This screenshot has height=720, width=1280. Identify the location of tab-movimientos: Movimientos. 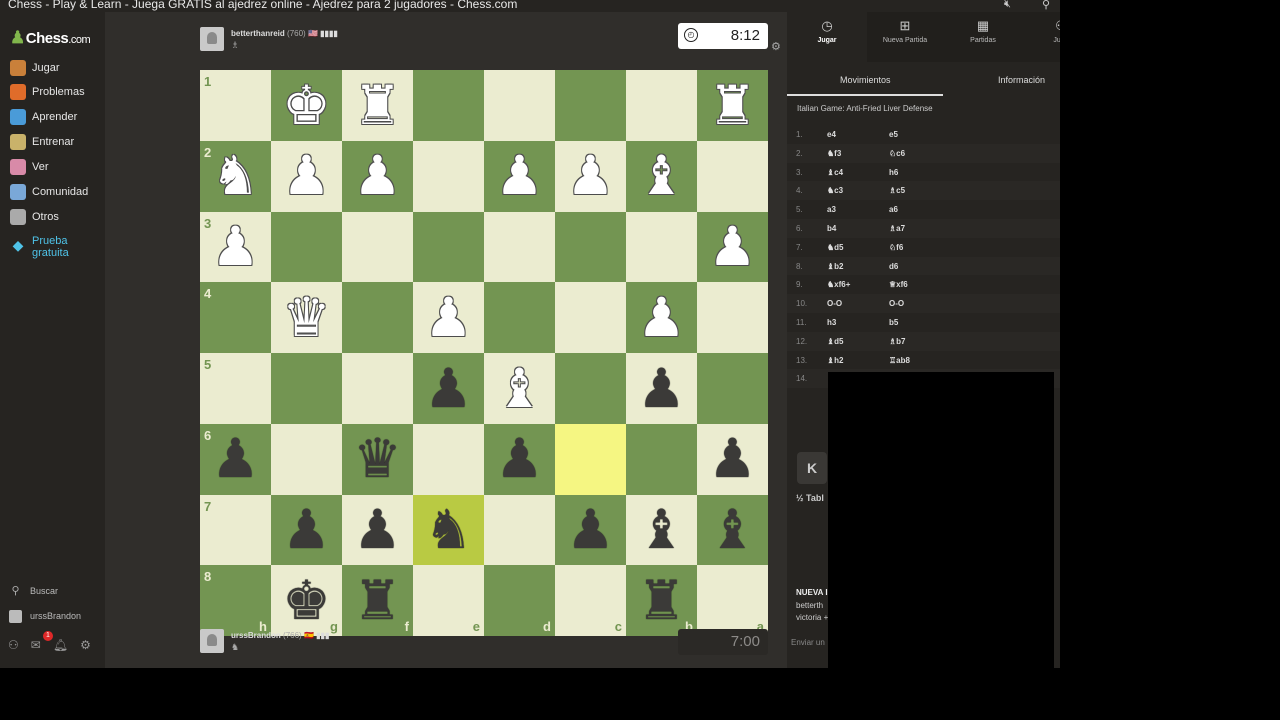
(865, 80).